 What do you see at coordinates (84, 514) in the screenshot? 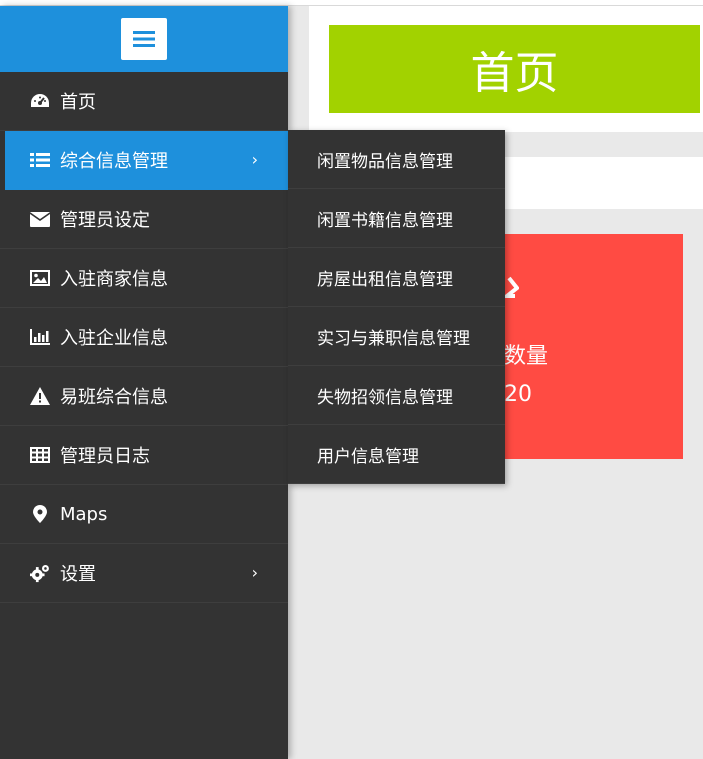
I see `sidebar-item-label: Maps` at bounding box center [84, 514].